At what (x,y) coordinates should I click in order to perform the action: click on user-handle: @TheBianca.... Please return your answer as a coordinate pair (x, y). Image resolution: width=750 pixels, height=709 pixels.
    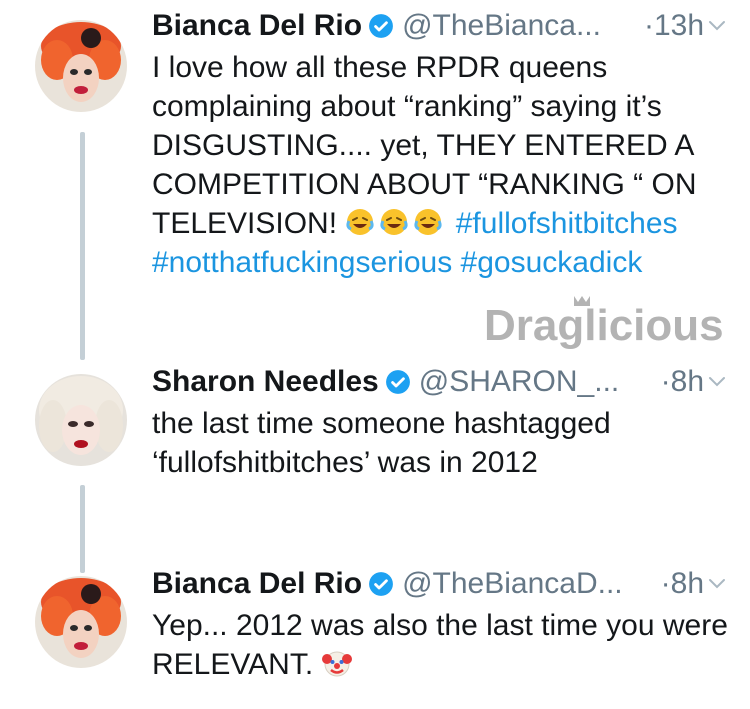
    Looking at the image, I should click on (501, 26).